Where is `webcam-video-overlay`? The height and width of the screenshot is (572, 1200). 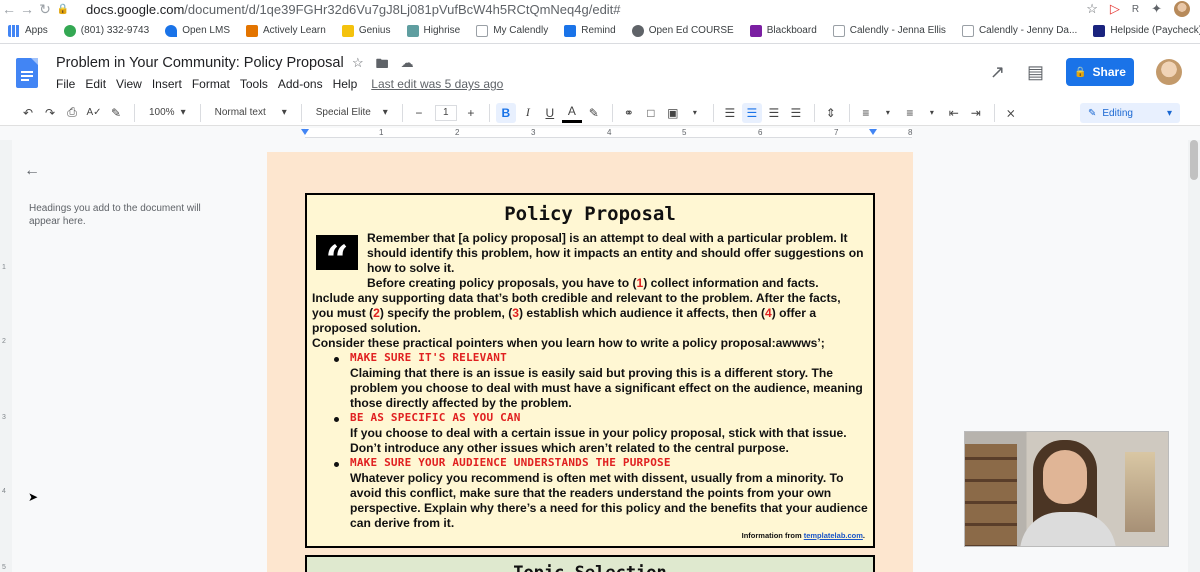 webcam-video-overlay is located at coordinates (1066, 489).